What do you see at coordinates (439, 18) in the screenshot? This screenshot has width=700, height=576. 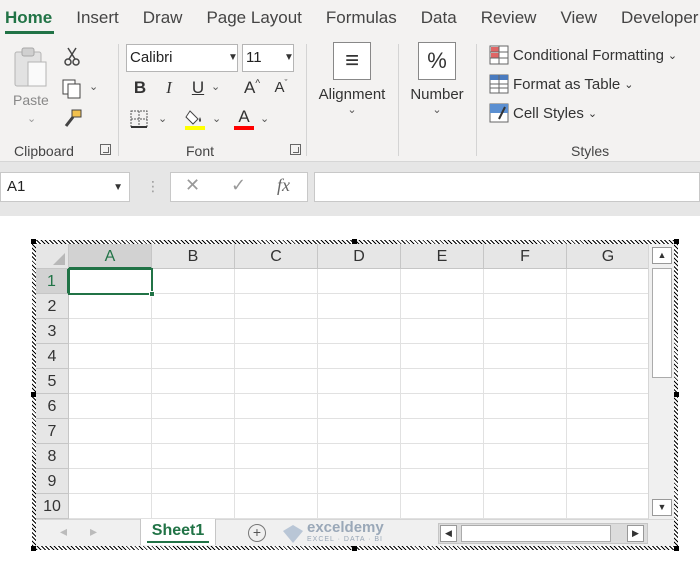 I see `tab-data: Data` at bounding box center [439, 18].